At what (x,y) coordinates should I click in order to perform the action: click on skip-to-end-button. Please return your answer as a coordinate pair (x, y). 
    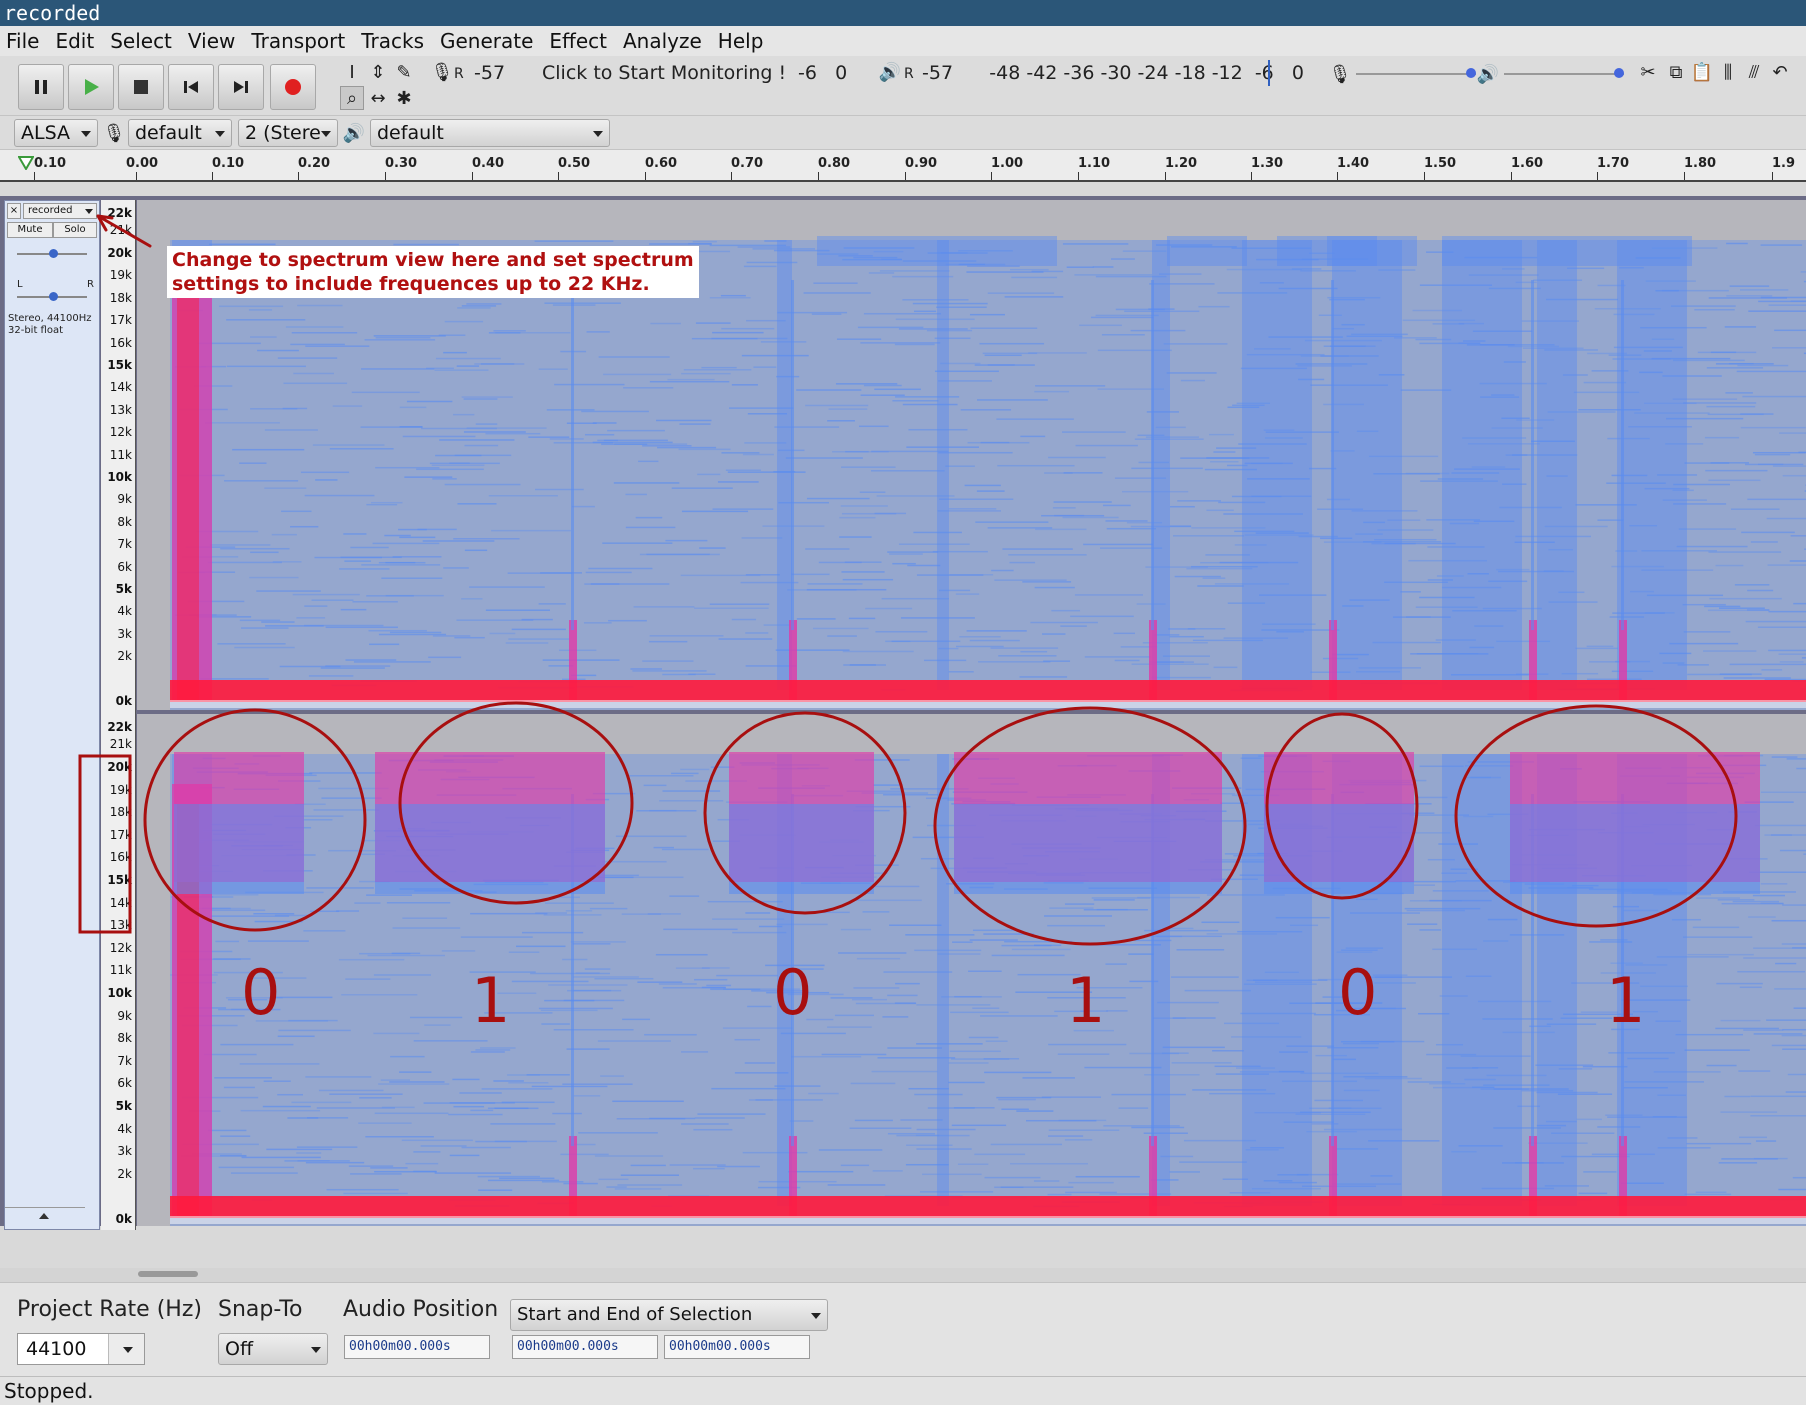
    Looking at the image, I should click on (241, 87).